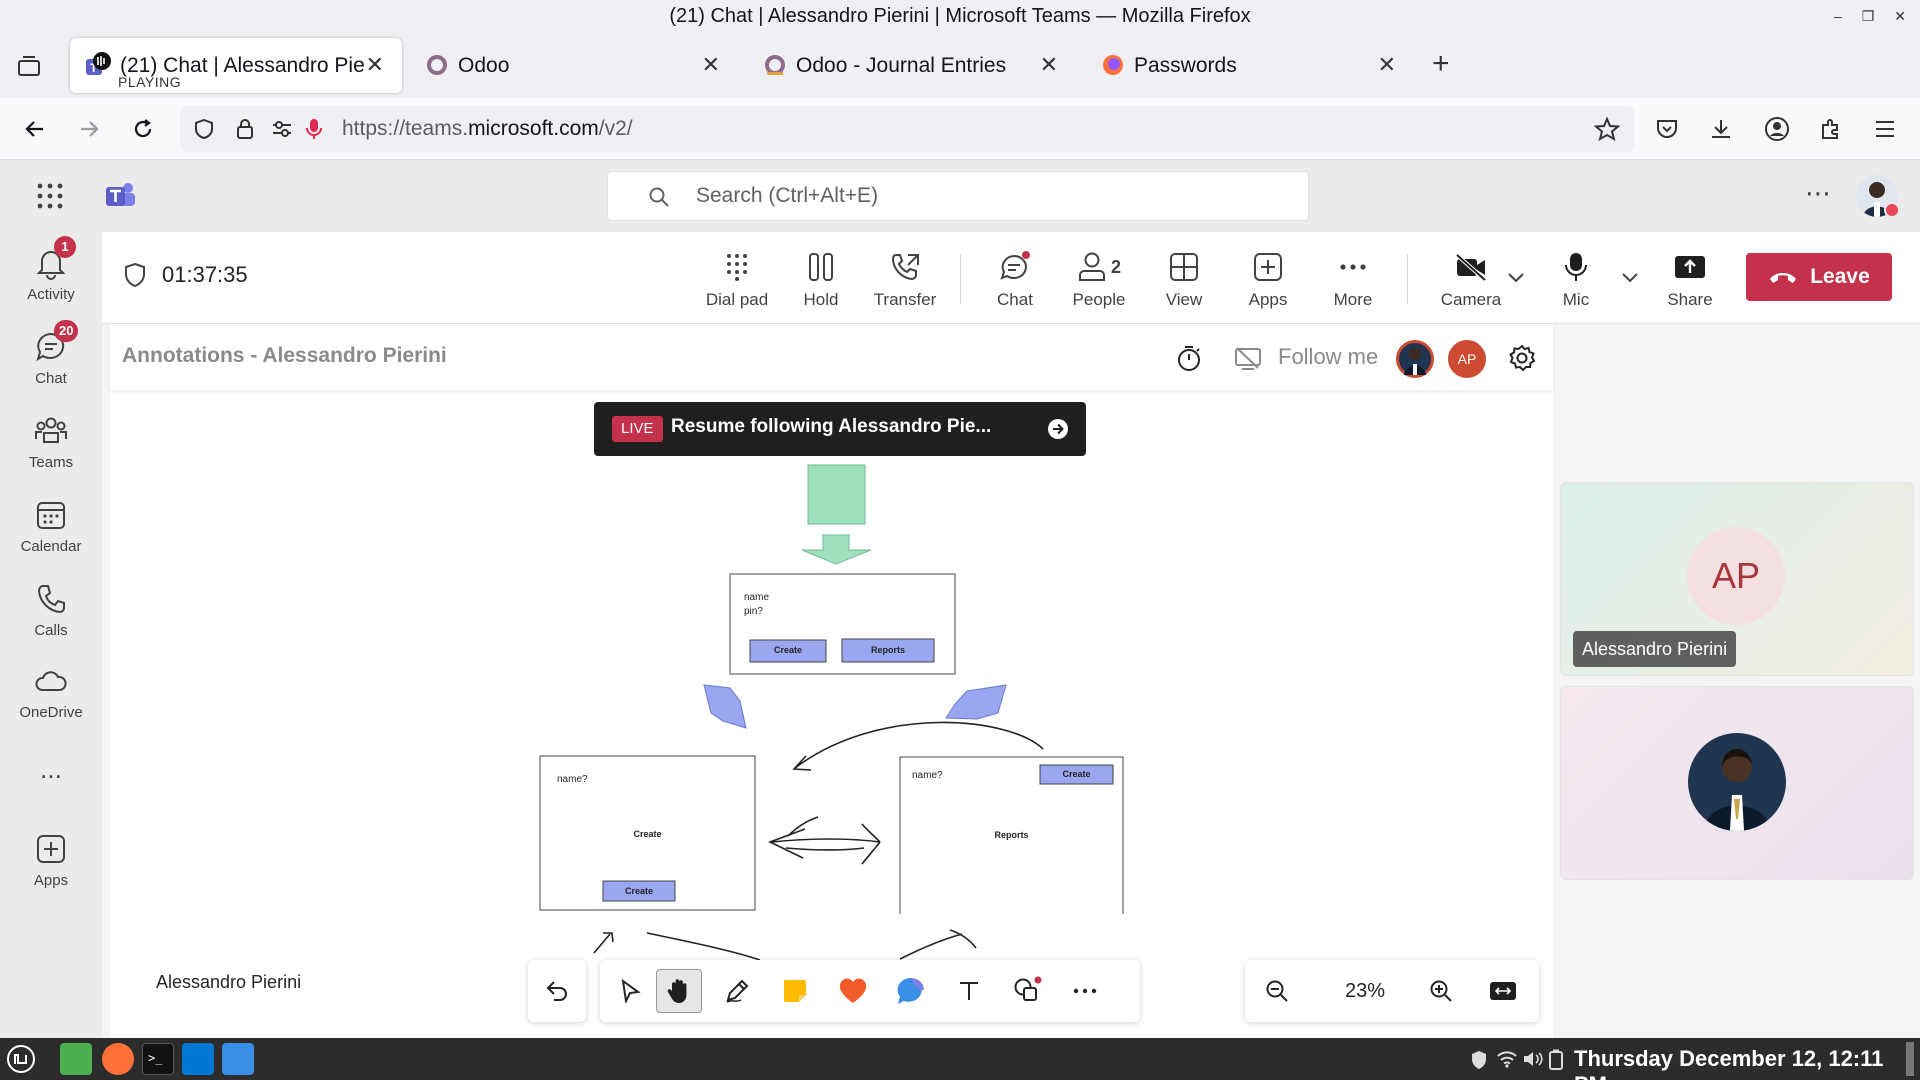 The width and height of the screenshot is (1920, 1080). What do you see at coordinates (969, 991) in the screenshot?
I see `text-tool` at bounding box center [969, 991].